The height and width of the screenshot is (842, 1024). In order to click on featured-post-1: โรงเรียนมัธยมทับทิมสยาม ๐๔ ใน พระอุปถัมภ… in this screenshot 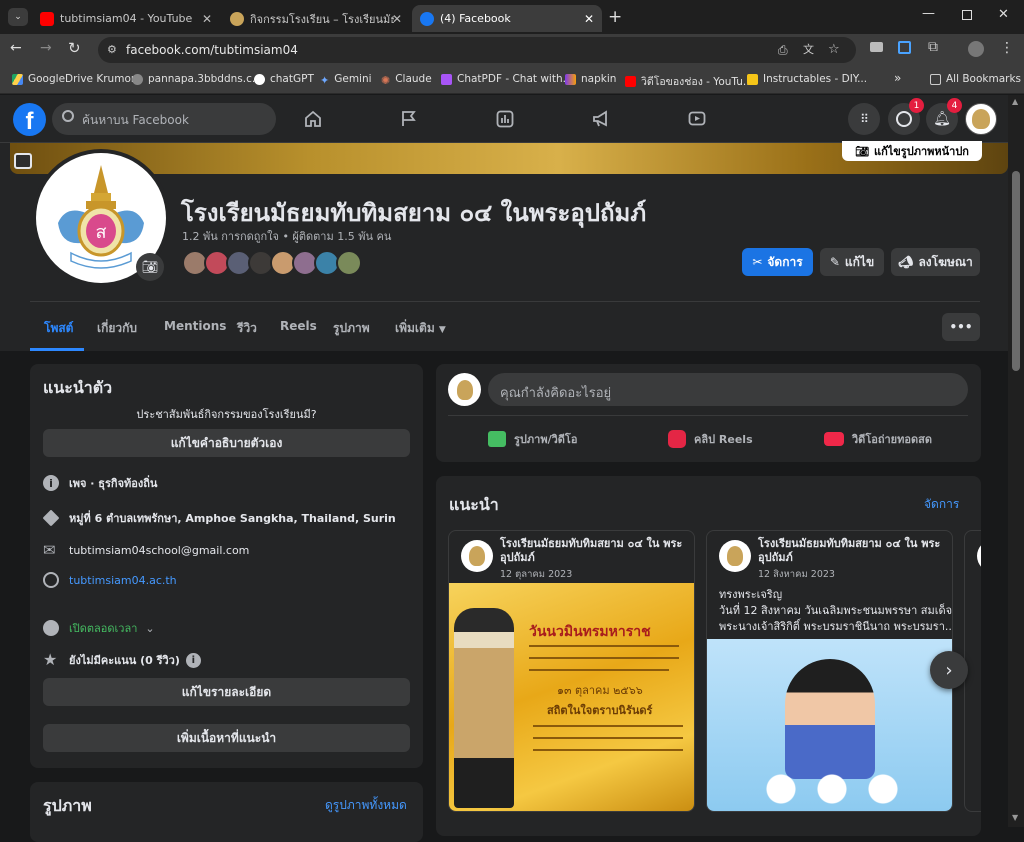, I will do `click(571, 671)`.